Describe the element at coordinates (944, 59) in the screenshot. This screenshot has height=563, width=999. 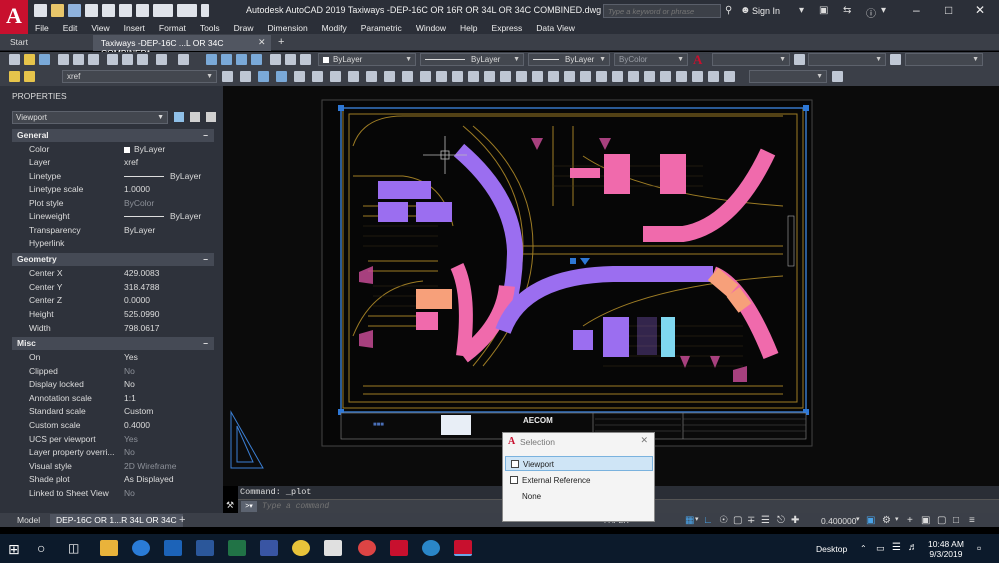
I see `table-style-dropdown: ▼` at that location.